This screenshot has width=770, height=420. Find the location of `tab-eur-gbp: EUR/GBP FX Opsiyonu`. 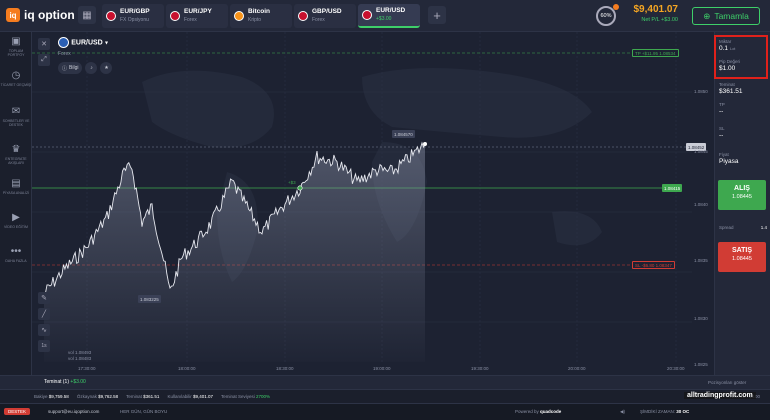

tab-eur-gbp: EUR/GBP FX Opsiyonu is located at coordinates (133, 16).